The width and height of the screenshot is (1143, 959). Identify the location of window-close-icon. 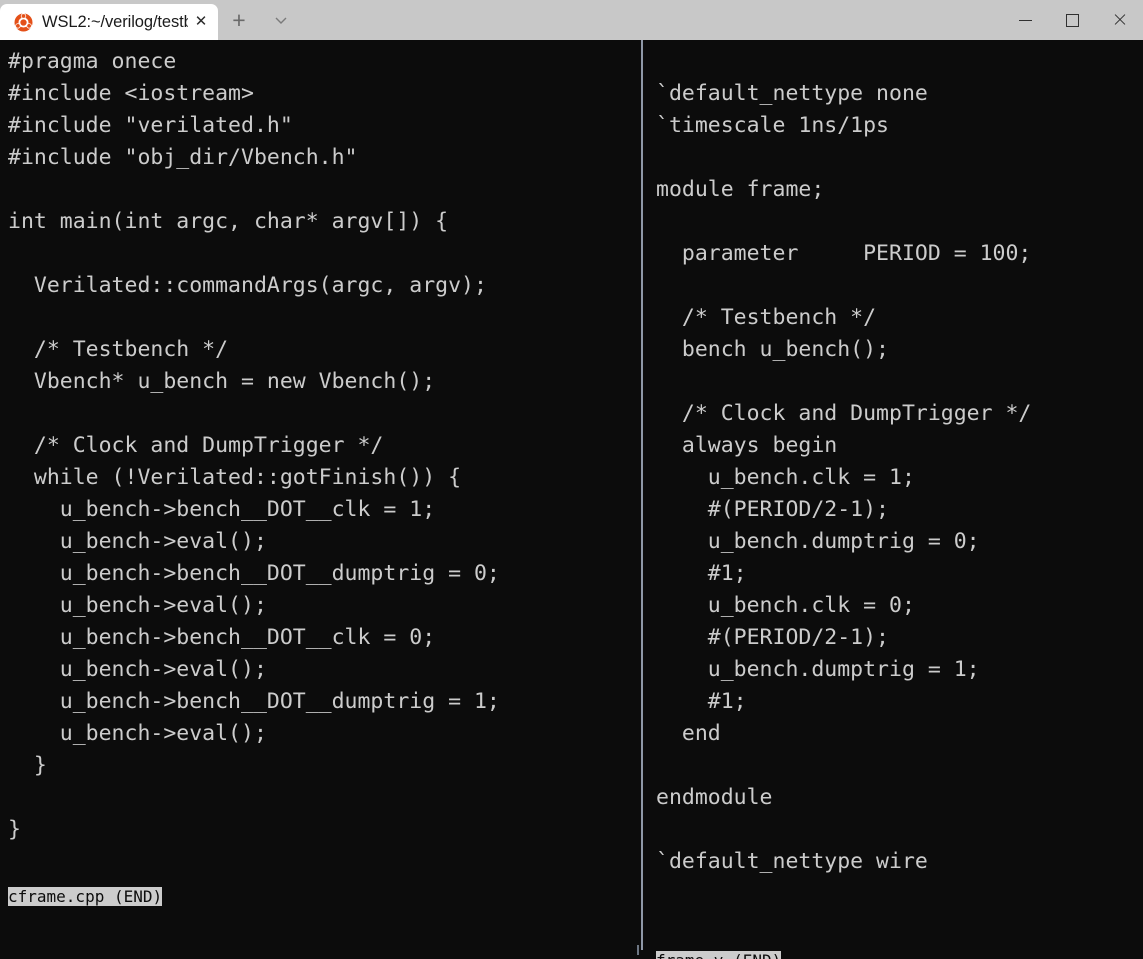
(1120, 20).